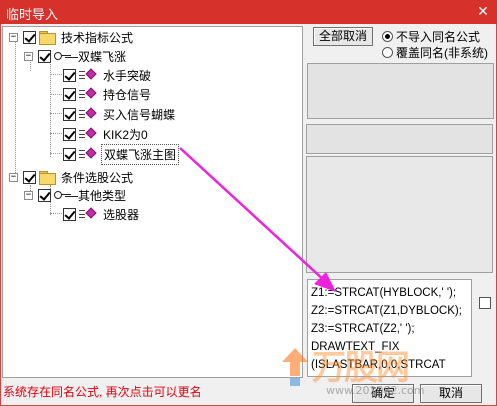  I want to click on node-label: 选股器, so click(121, 214).